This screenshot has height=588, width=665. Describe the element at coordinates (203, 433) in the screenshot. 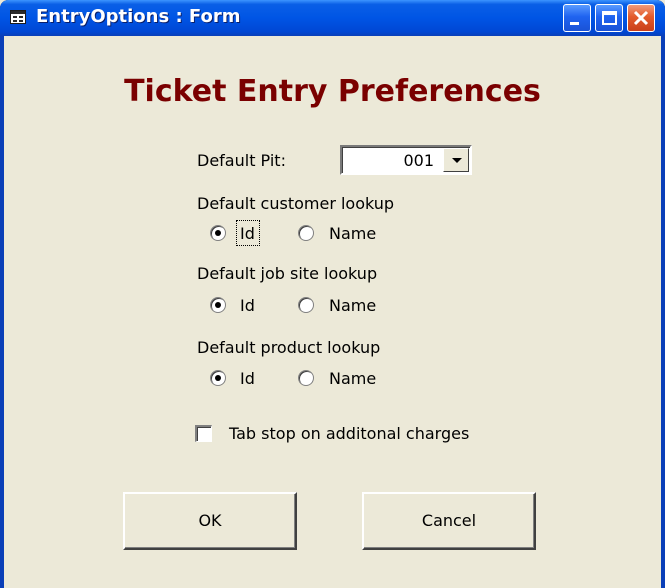

I see `tab-stop-checkbox` at that location.